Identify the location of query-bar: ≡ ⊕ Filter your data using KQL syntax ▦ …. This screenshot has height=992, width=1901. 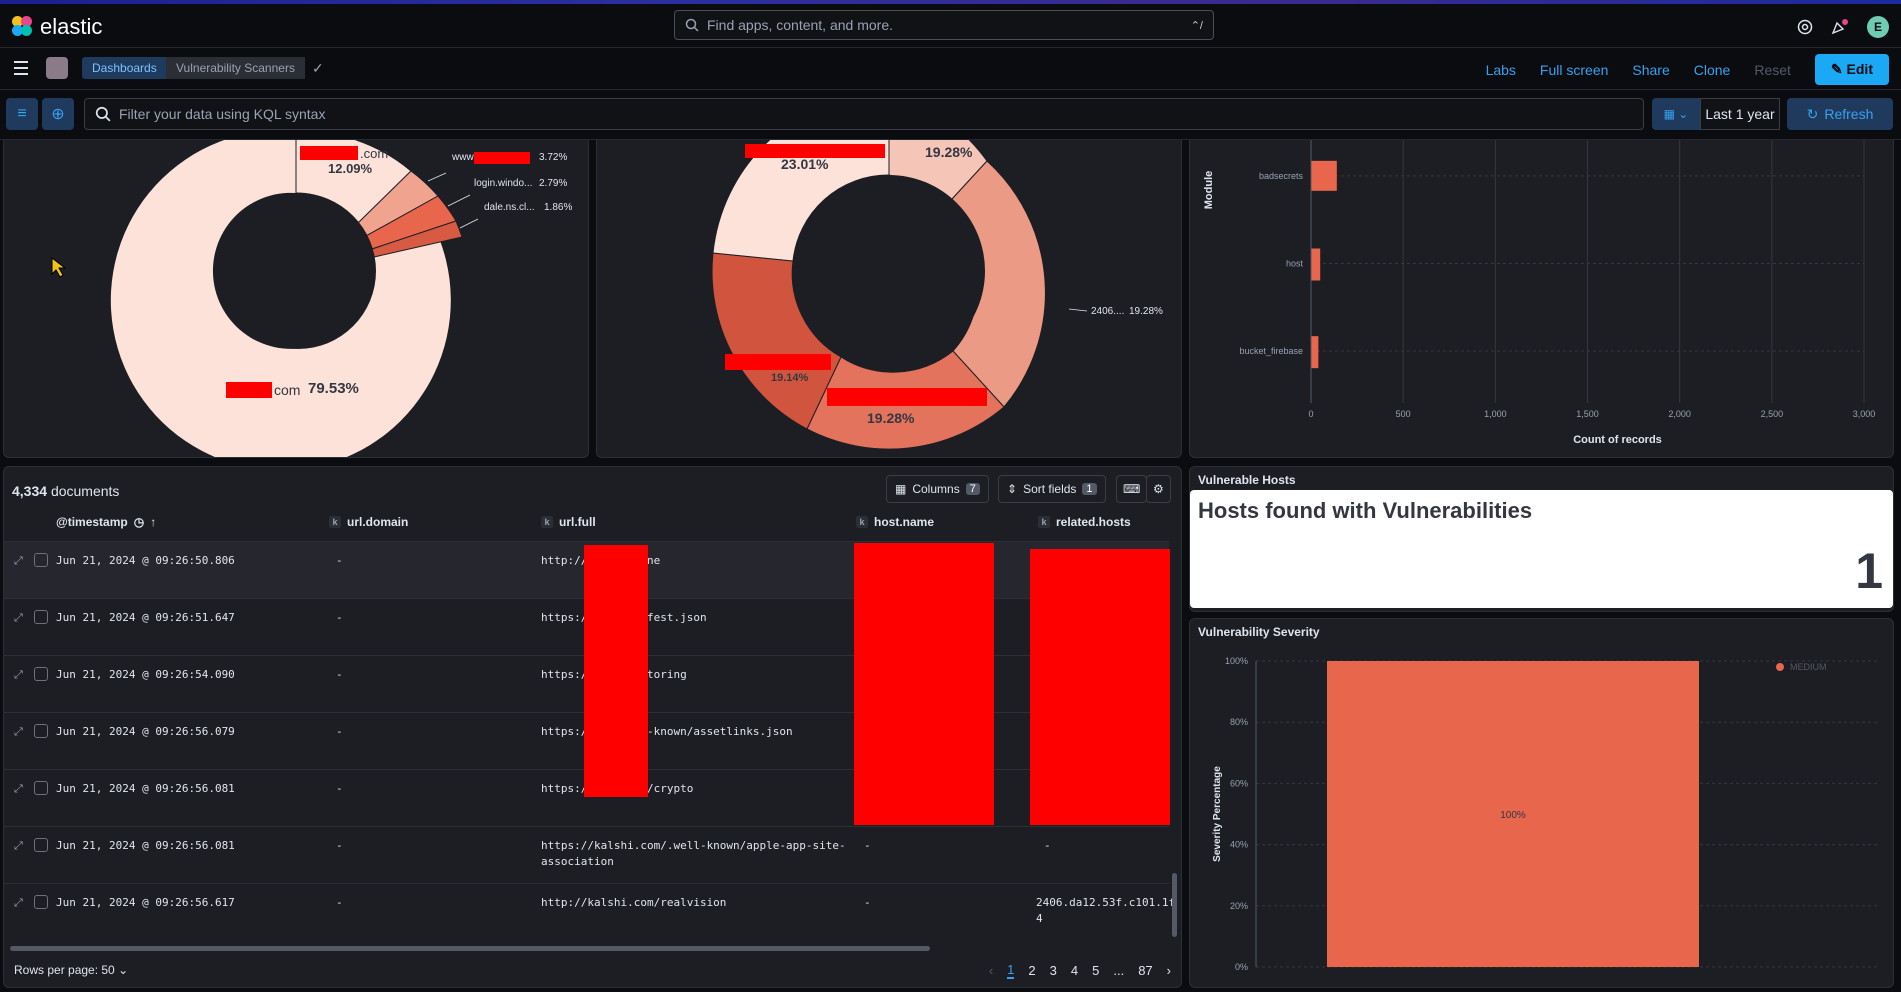
(950, 115).